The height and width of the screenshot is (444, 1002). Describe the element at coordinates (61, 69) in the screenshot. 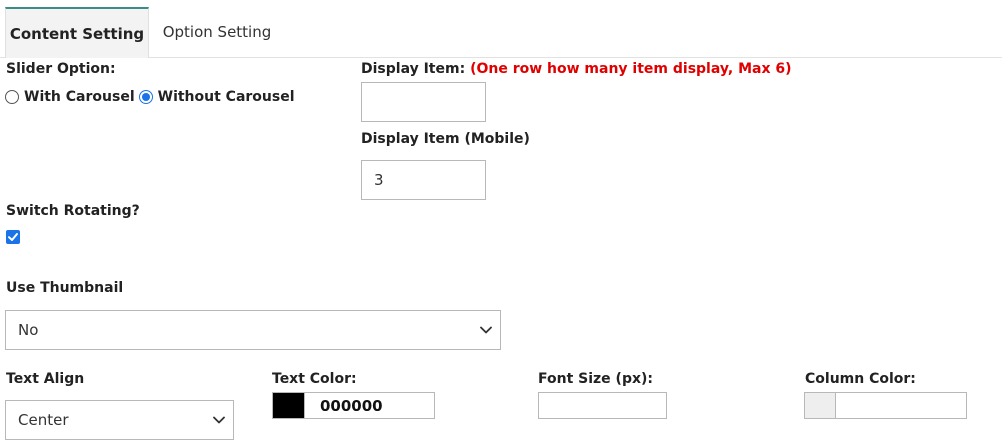

I see `slider-option-label: Slider Option:` at that location.